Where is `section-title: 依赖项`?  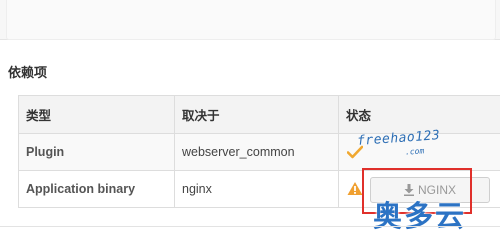
section-title: 依赖项 is located at coordinates (28, 72).